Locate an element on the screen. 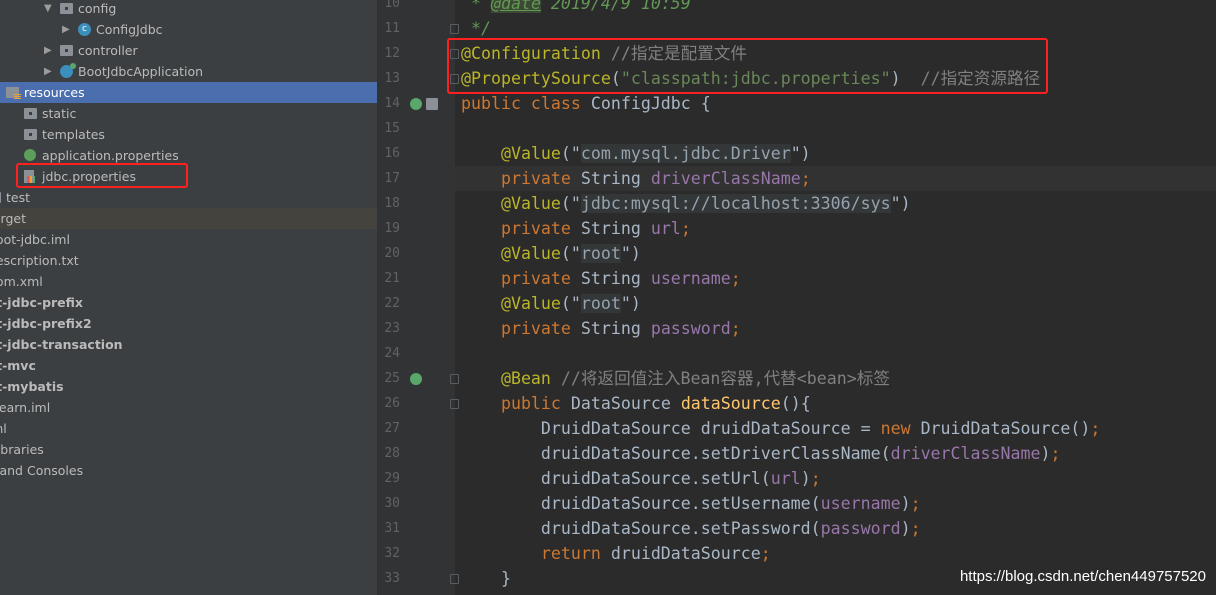  code-token: */ is located at coordinates (476, 28).